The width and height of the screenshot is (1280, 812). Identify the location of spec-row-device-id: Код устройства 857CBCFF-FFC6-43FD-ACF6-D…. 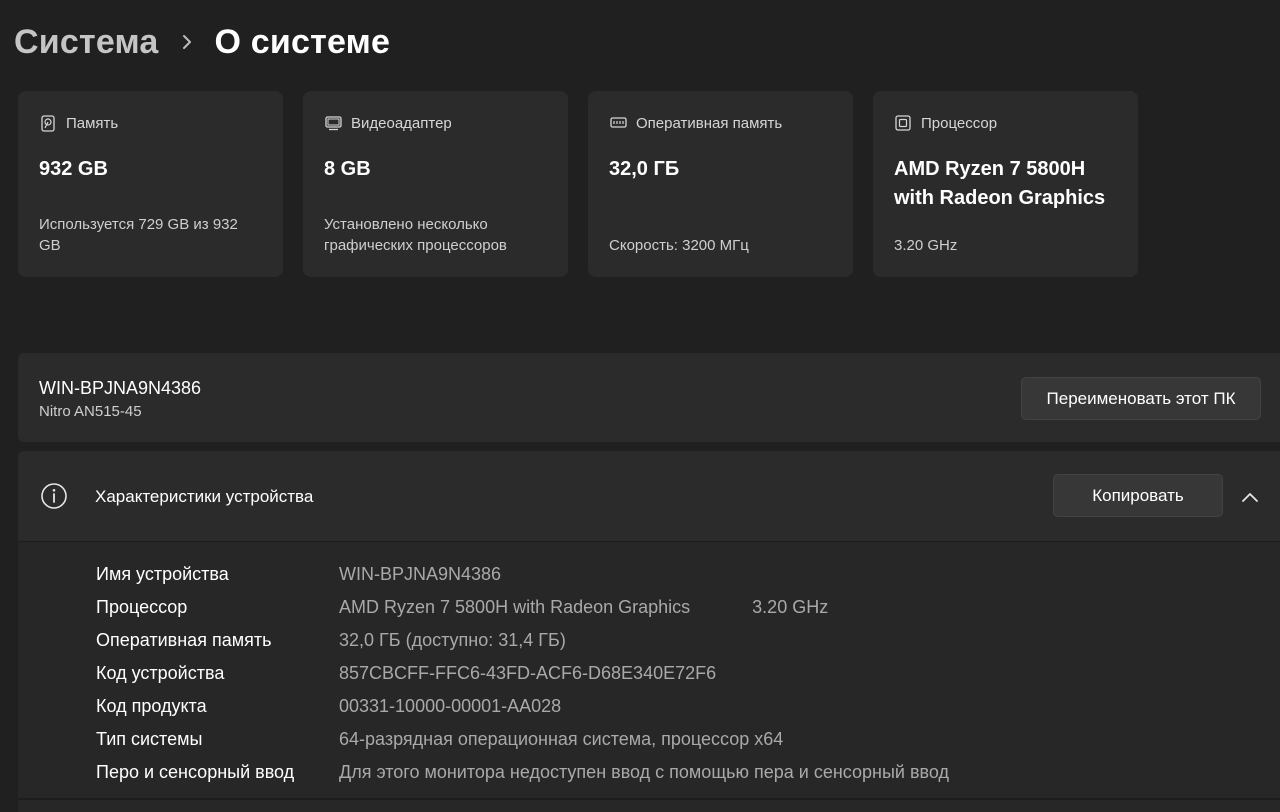
(522, 673).